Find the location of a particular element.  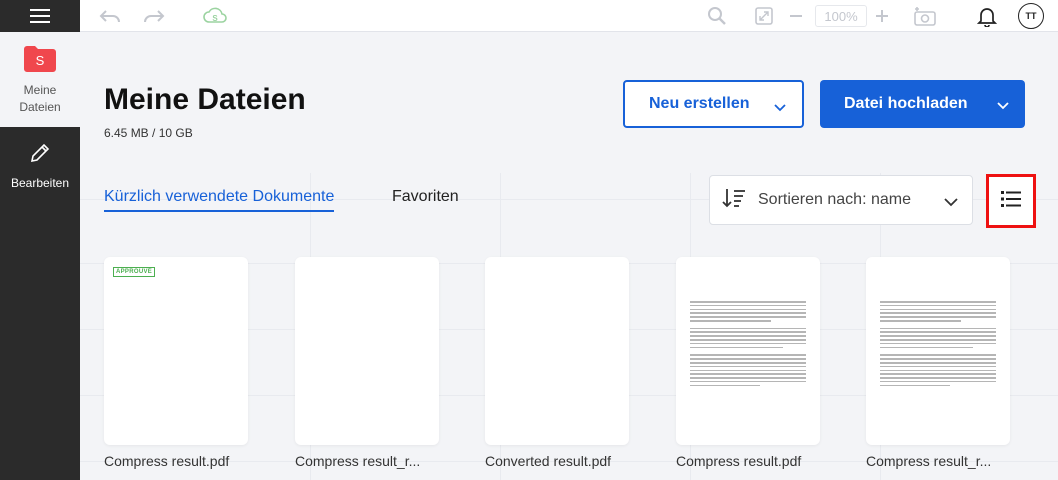

file-card: Compress result.pdf is located at coordinates (748, 363).